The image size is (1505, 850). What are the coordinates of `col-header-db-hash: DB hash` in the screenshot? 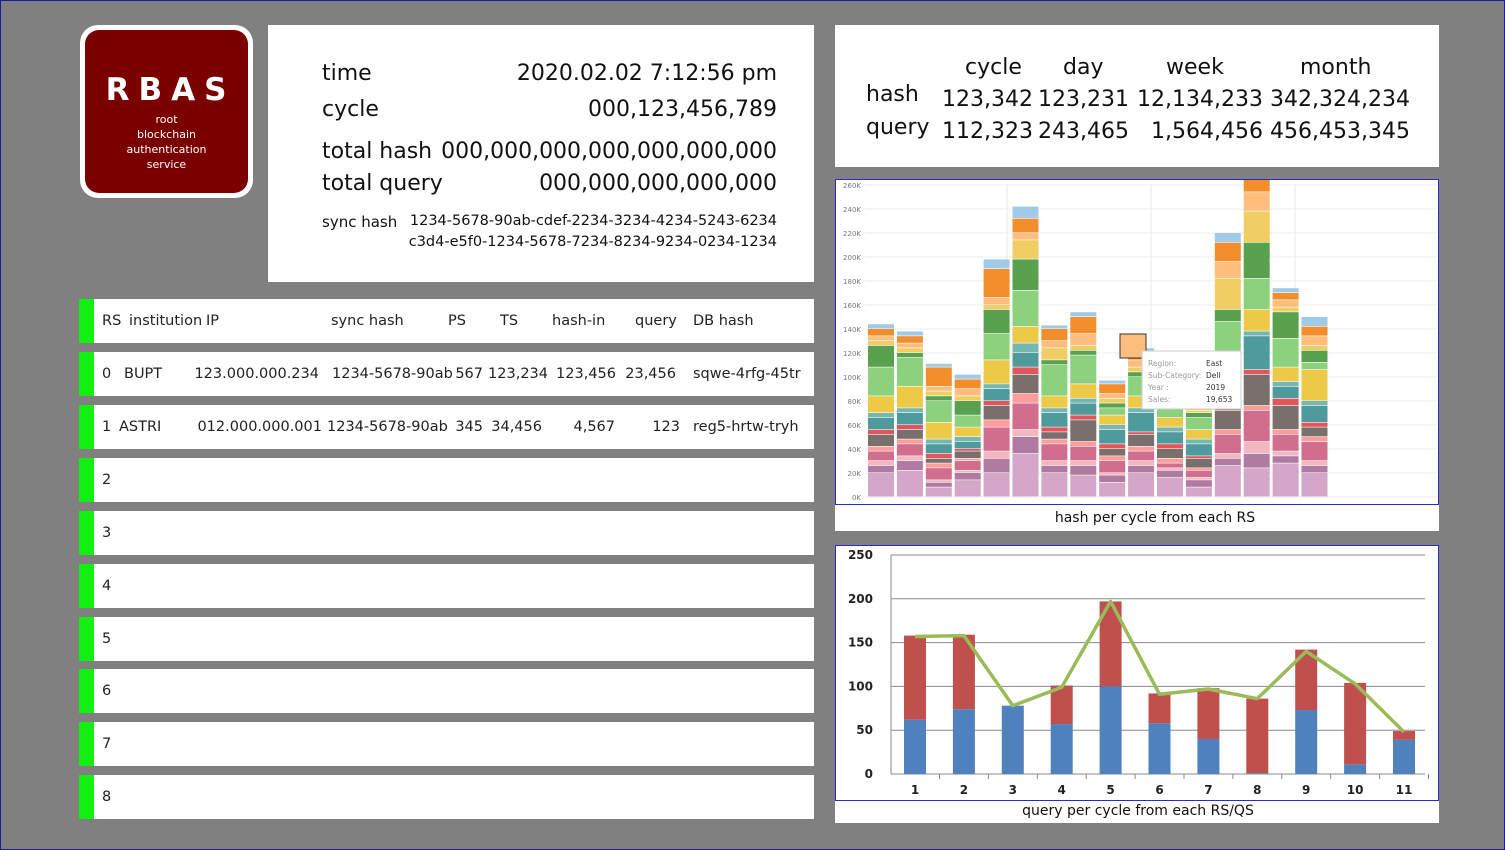 It's located at (723, 321).